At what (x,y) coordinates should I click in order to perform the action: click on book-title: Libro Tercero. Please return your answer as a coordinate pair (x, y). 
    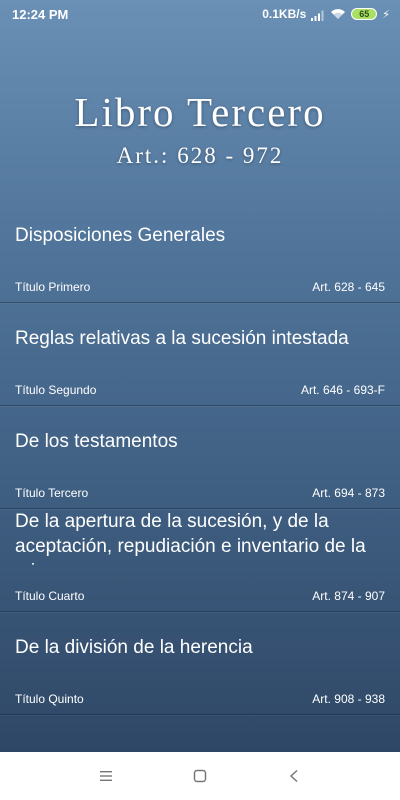
    Looking at the image, I should click on (200, 112).